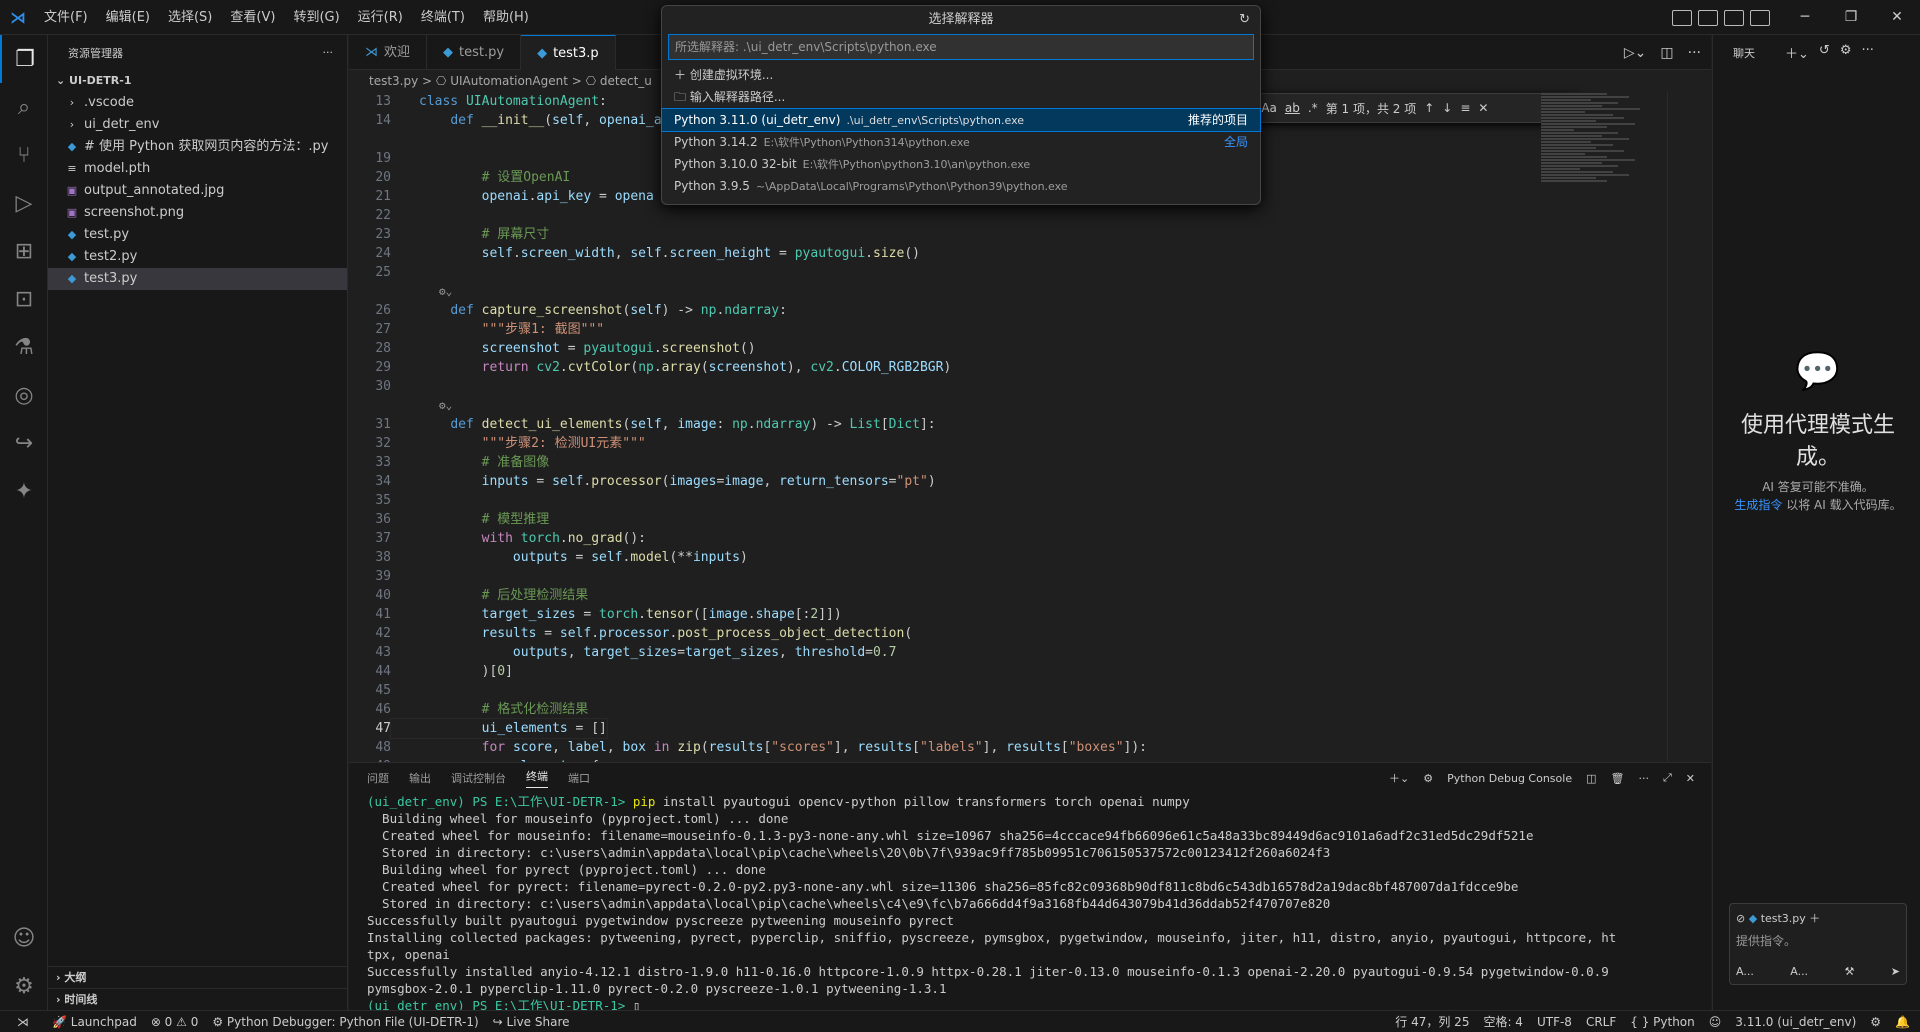 This screenshot has height=1032, width=1920. I want to click on close-find-icon: ✕, so click(1483, 108).